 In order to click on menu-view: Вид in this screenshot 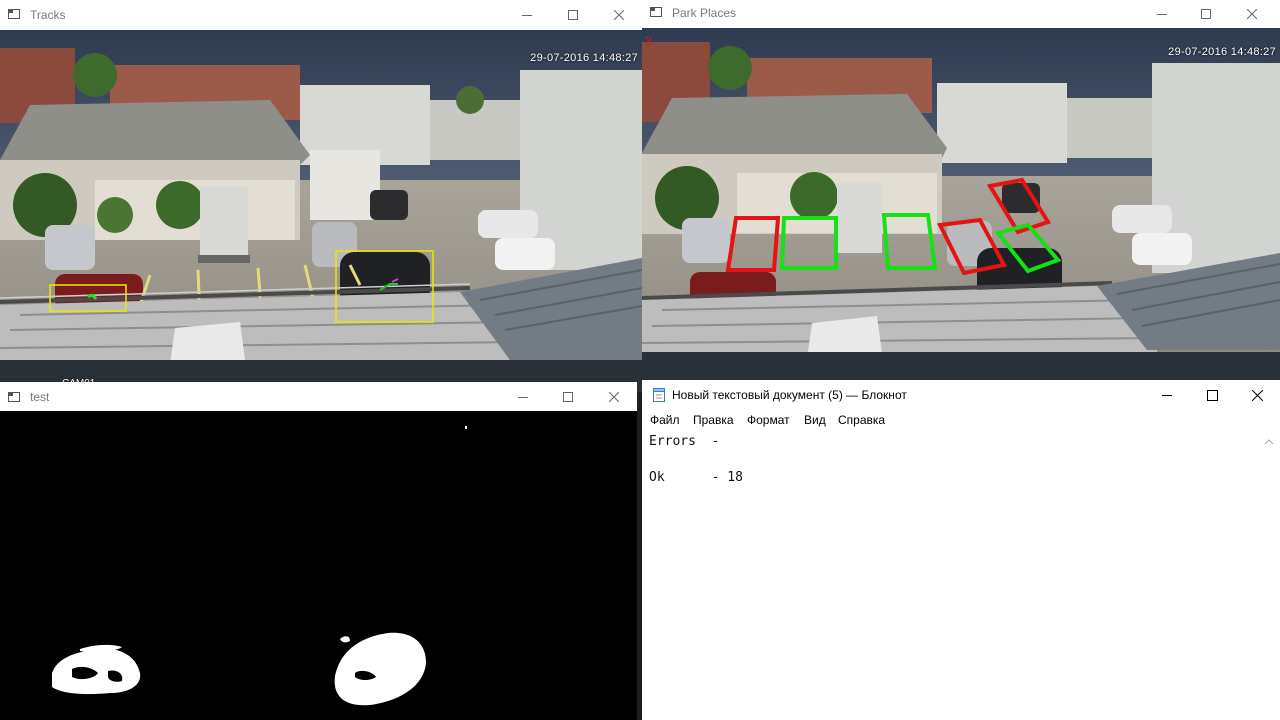, I will do `click(815, 420)`.